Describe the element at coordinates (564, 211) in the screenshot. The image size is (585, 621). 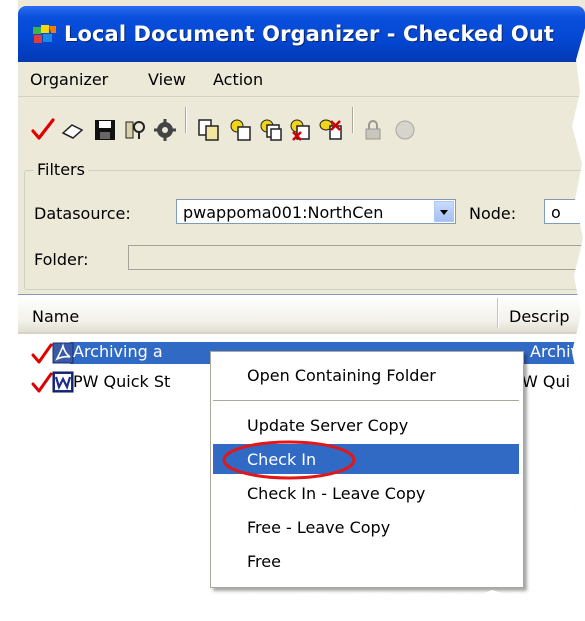
I see `node-combo: o` at that location.